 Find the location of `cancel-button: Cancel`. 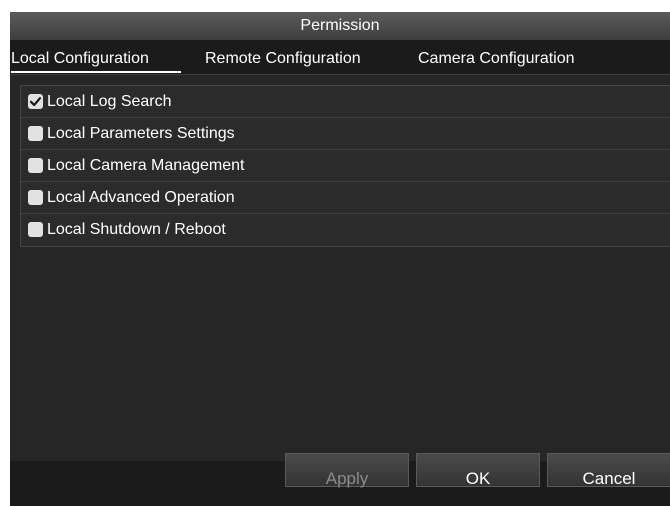

cancel-button: Cancel is located at coordinates (608, 470).